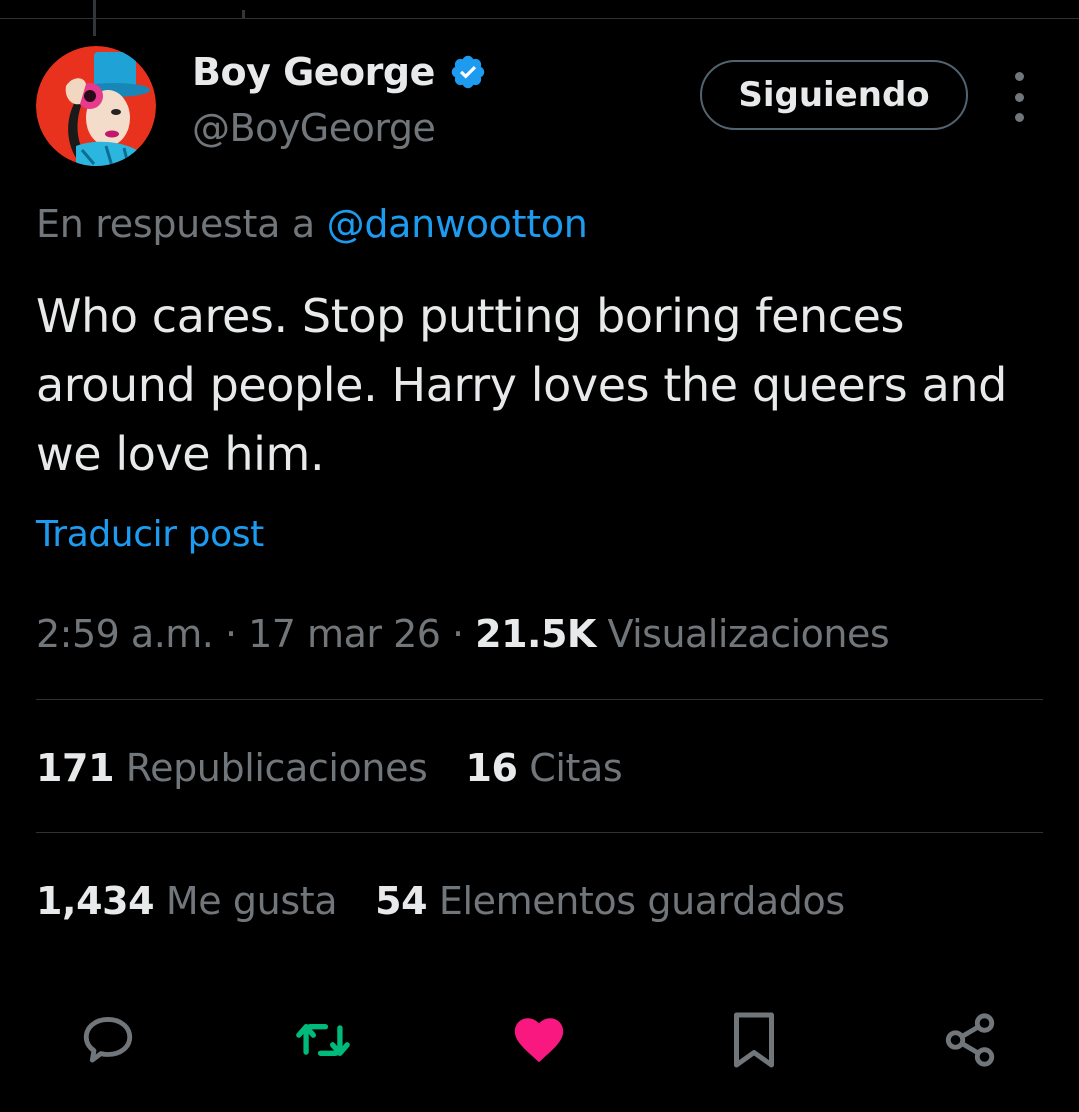 The image size is (1079, 1112). I want to click on share-icon, so click(970, 1040).